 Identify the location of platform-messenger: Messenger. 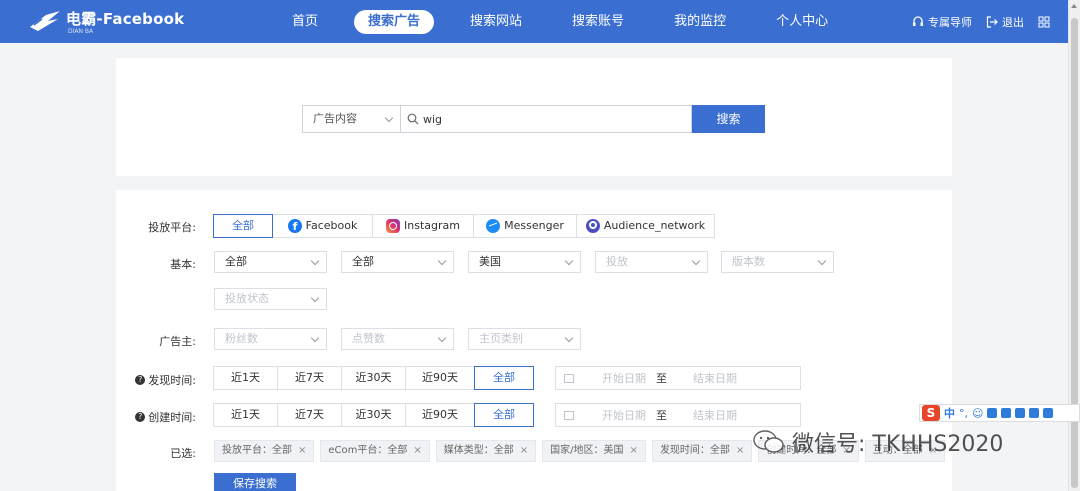
(525, 226).